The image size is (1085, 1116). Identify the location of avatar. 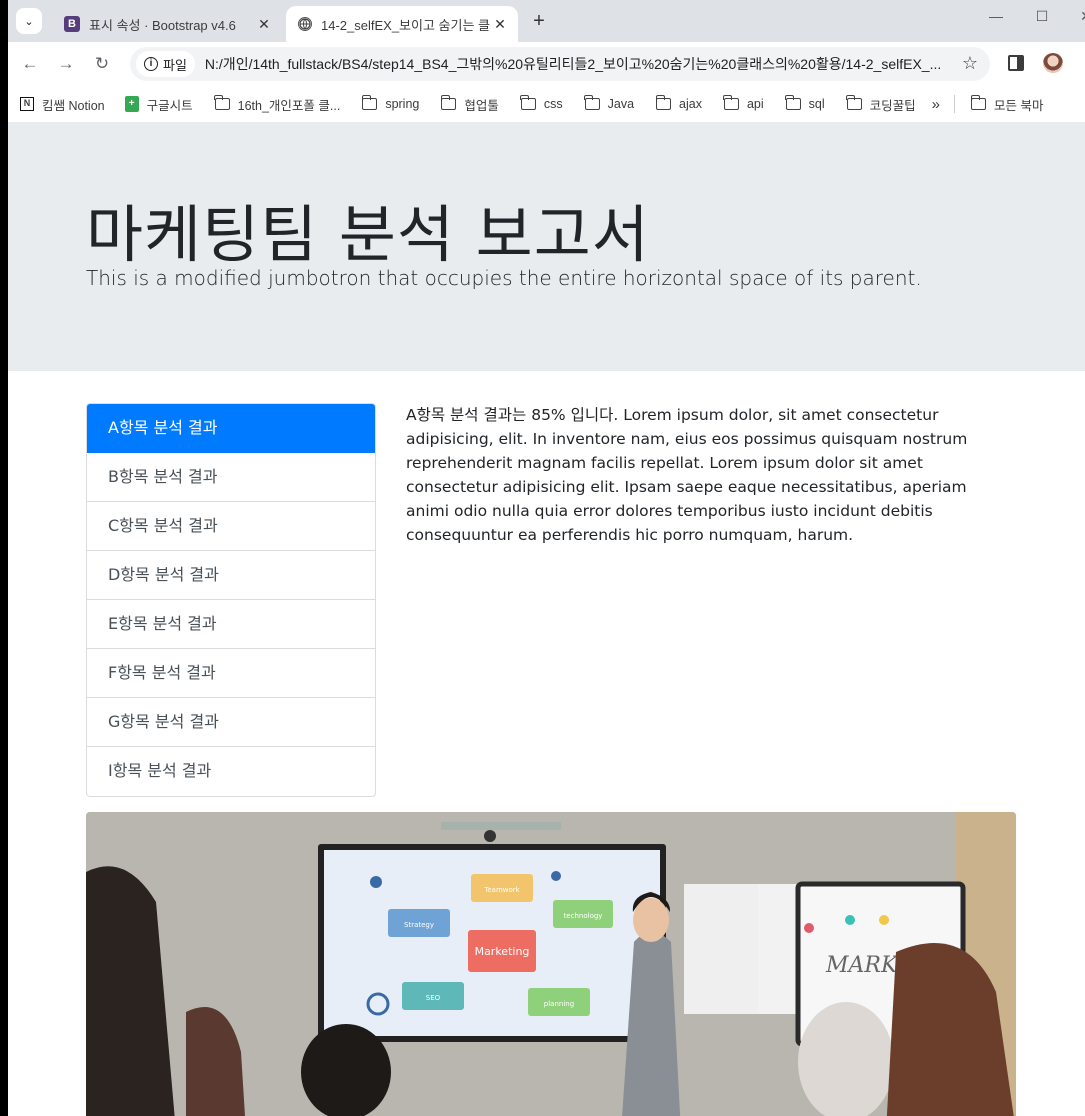
(1053, 63).